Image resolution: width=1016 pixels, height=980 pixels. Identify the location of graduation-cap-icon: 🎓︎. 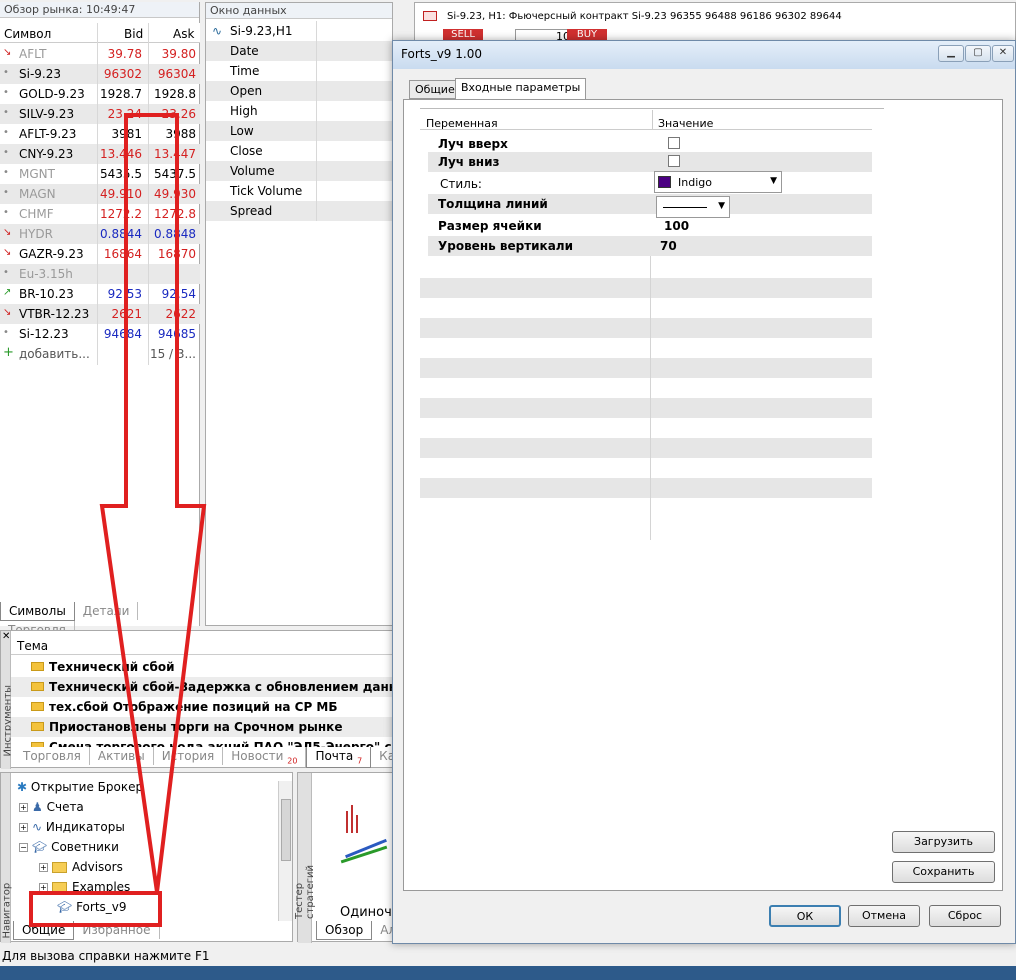
(40, 847).